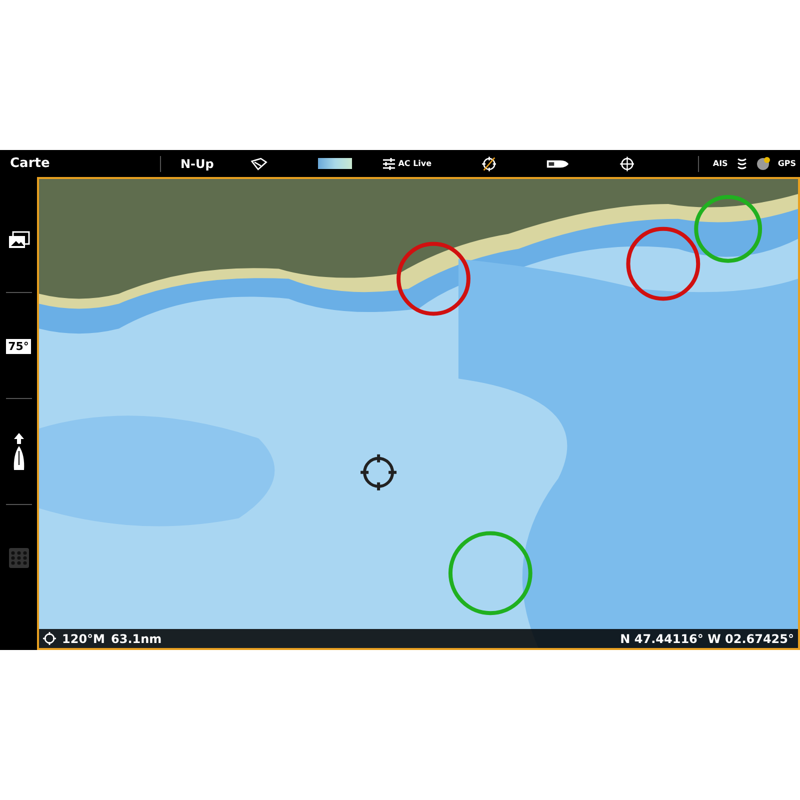 Image resolution: width=800 pixels, height=800 pixels. I want to click on orientation-button: N-Up, so click(197, 163).